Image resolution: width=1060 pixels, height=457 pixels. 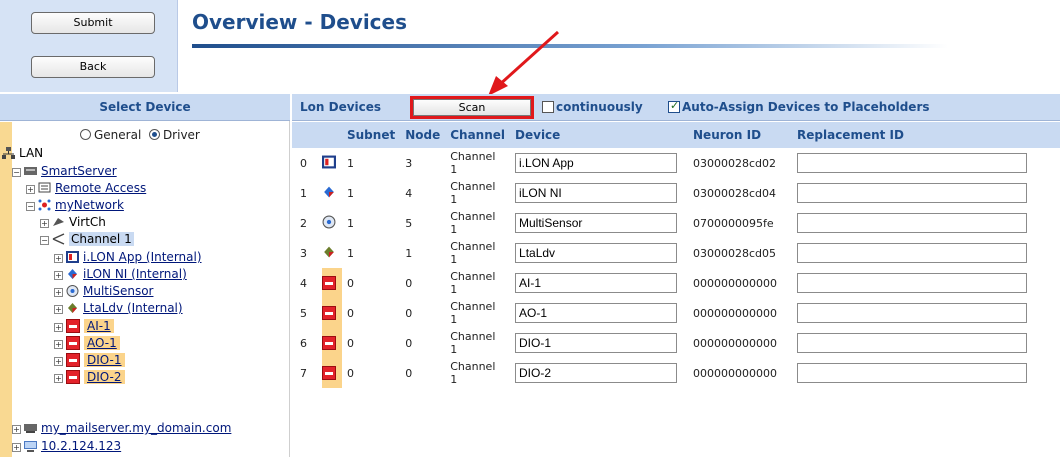 I want to click on row-subnet: 1, so click(x=350, y=253).